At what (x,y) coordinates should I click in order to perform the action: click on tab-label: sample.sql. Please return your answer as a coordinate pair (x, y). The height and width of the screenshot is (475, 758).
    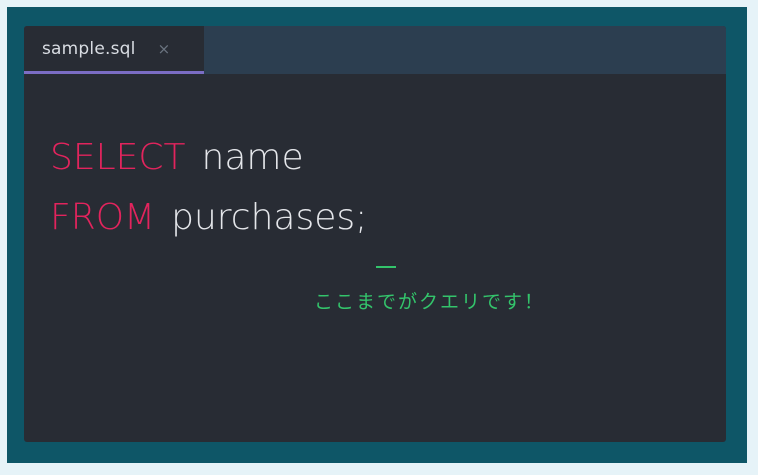
    Looking at the image, I should click on (89, 48).